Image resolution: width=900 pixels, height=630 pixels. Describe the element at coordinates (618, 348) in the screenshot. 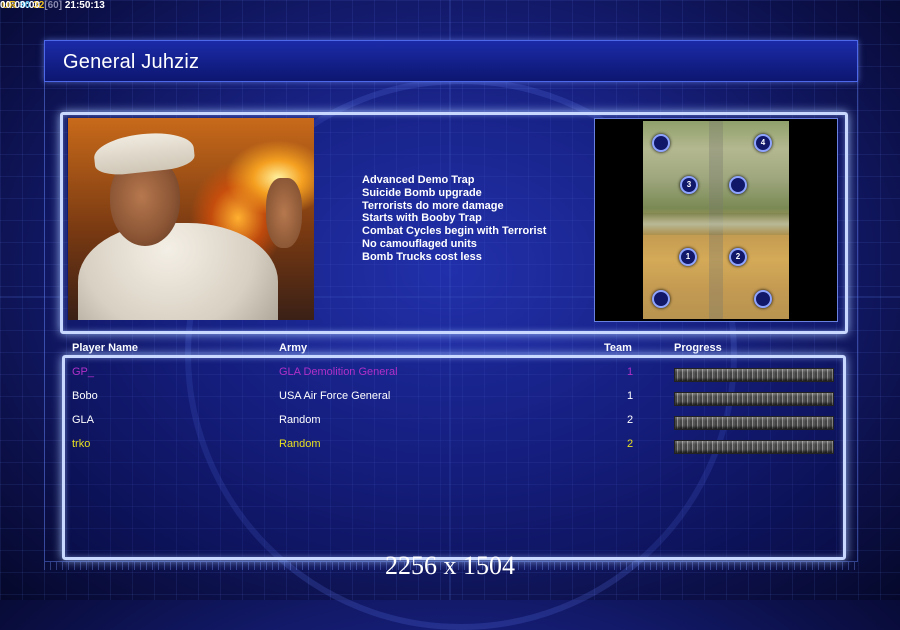

I see `column-header-team: Team` at that location.